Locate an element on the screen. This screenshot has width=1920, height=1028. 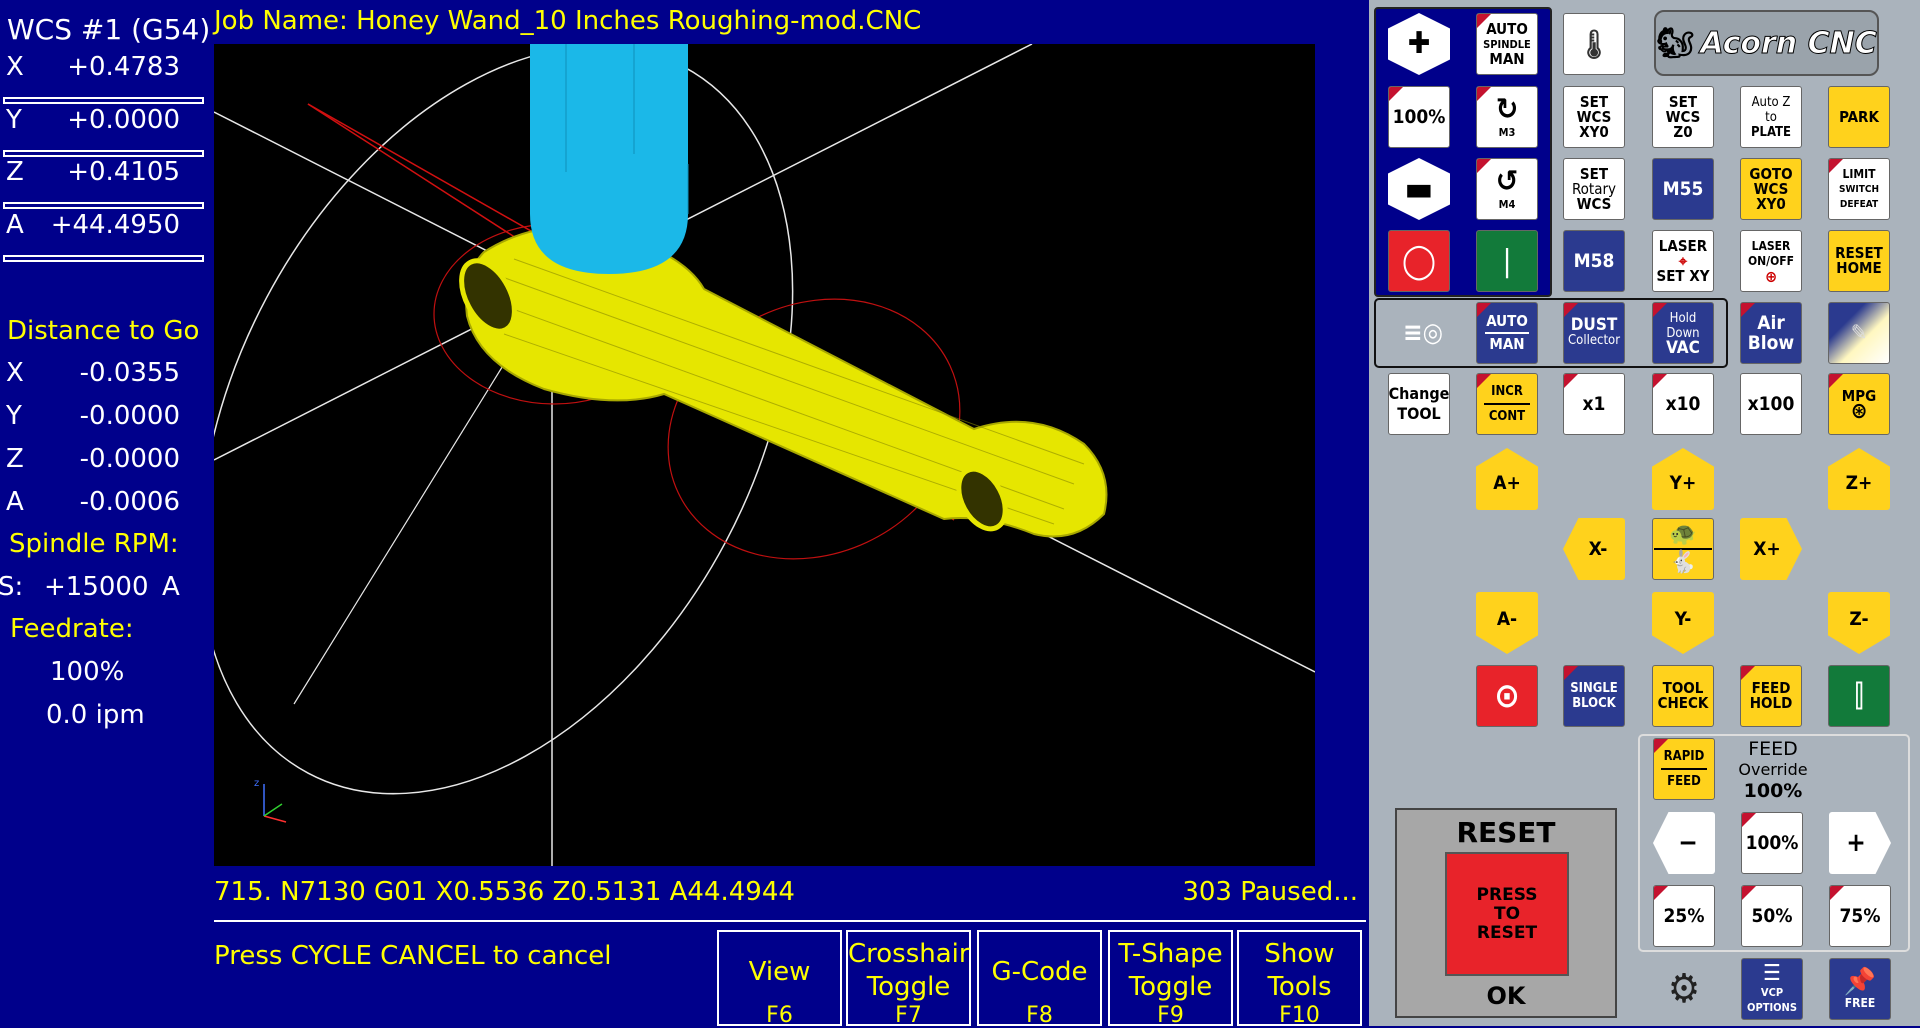
cycle-stop-icon: ⊙ is located at coordinates (1507, 695).